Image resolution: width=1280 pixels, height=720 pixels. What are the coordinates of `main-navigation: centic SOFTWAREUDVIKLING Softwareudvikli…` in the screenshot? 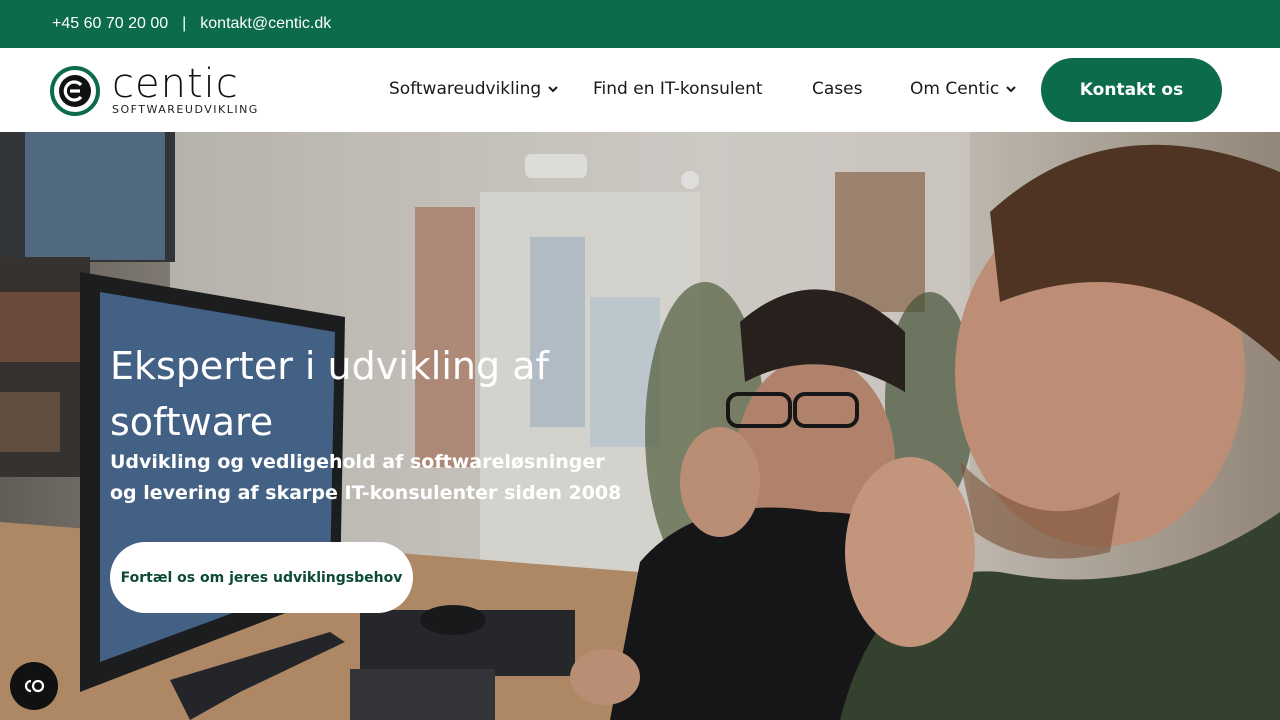 It's located at (640, 90).